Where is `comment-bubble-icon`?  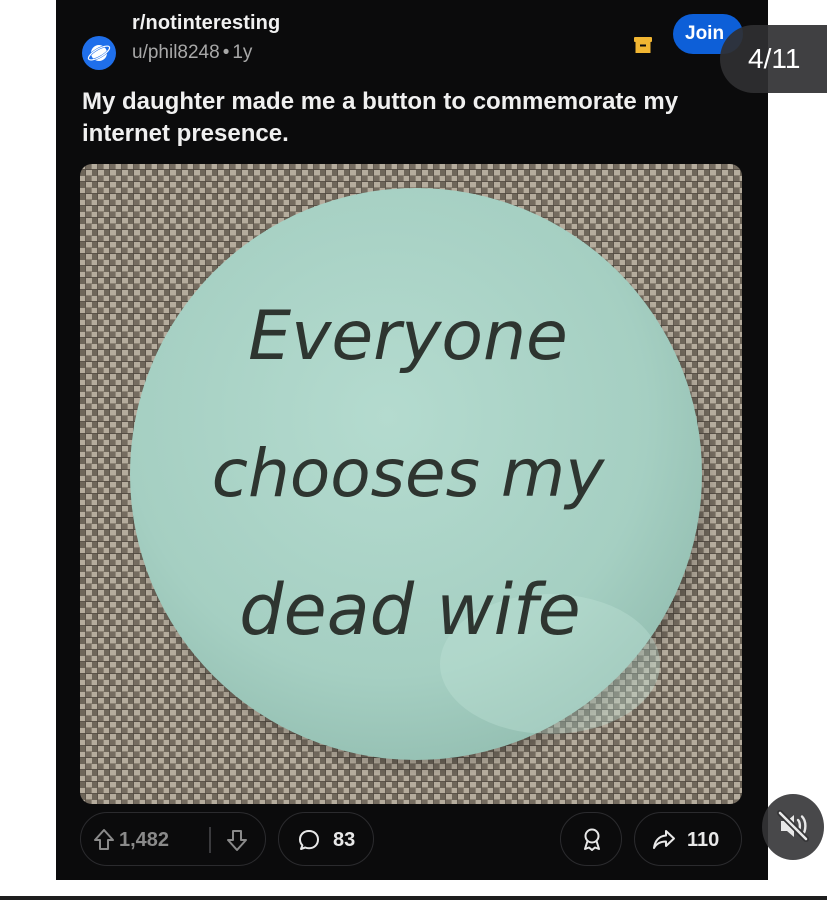 comment-bubble-icon is located at coordinates (309, 843).